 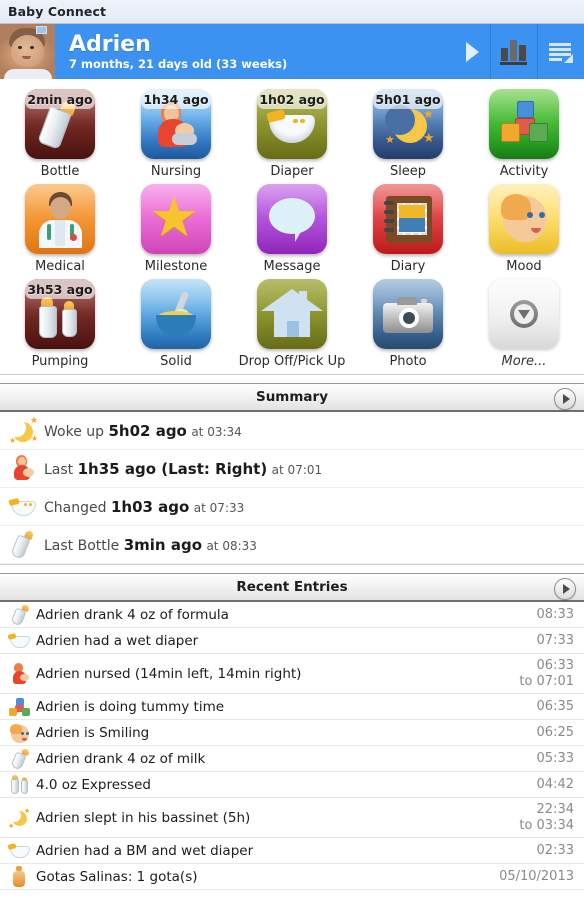 I want to click on tile-label: Solid, so click(x=176, y=361).